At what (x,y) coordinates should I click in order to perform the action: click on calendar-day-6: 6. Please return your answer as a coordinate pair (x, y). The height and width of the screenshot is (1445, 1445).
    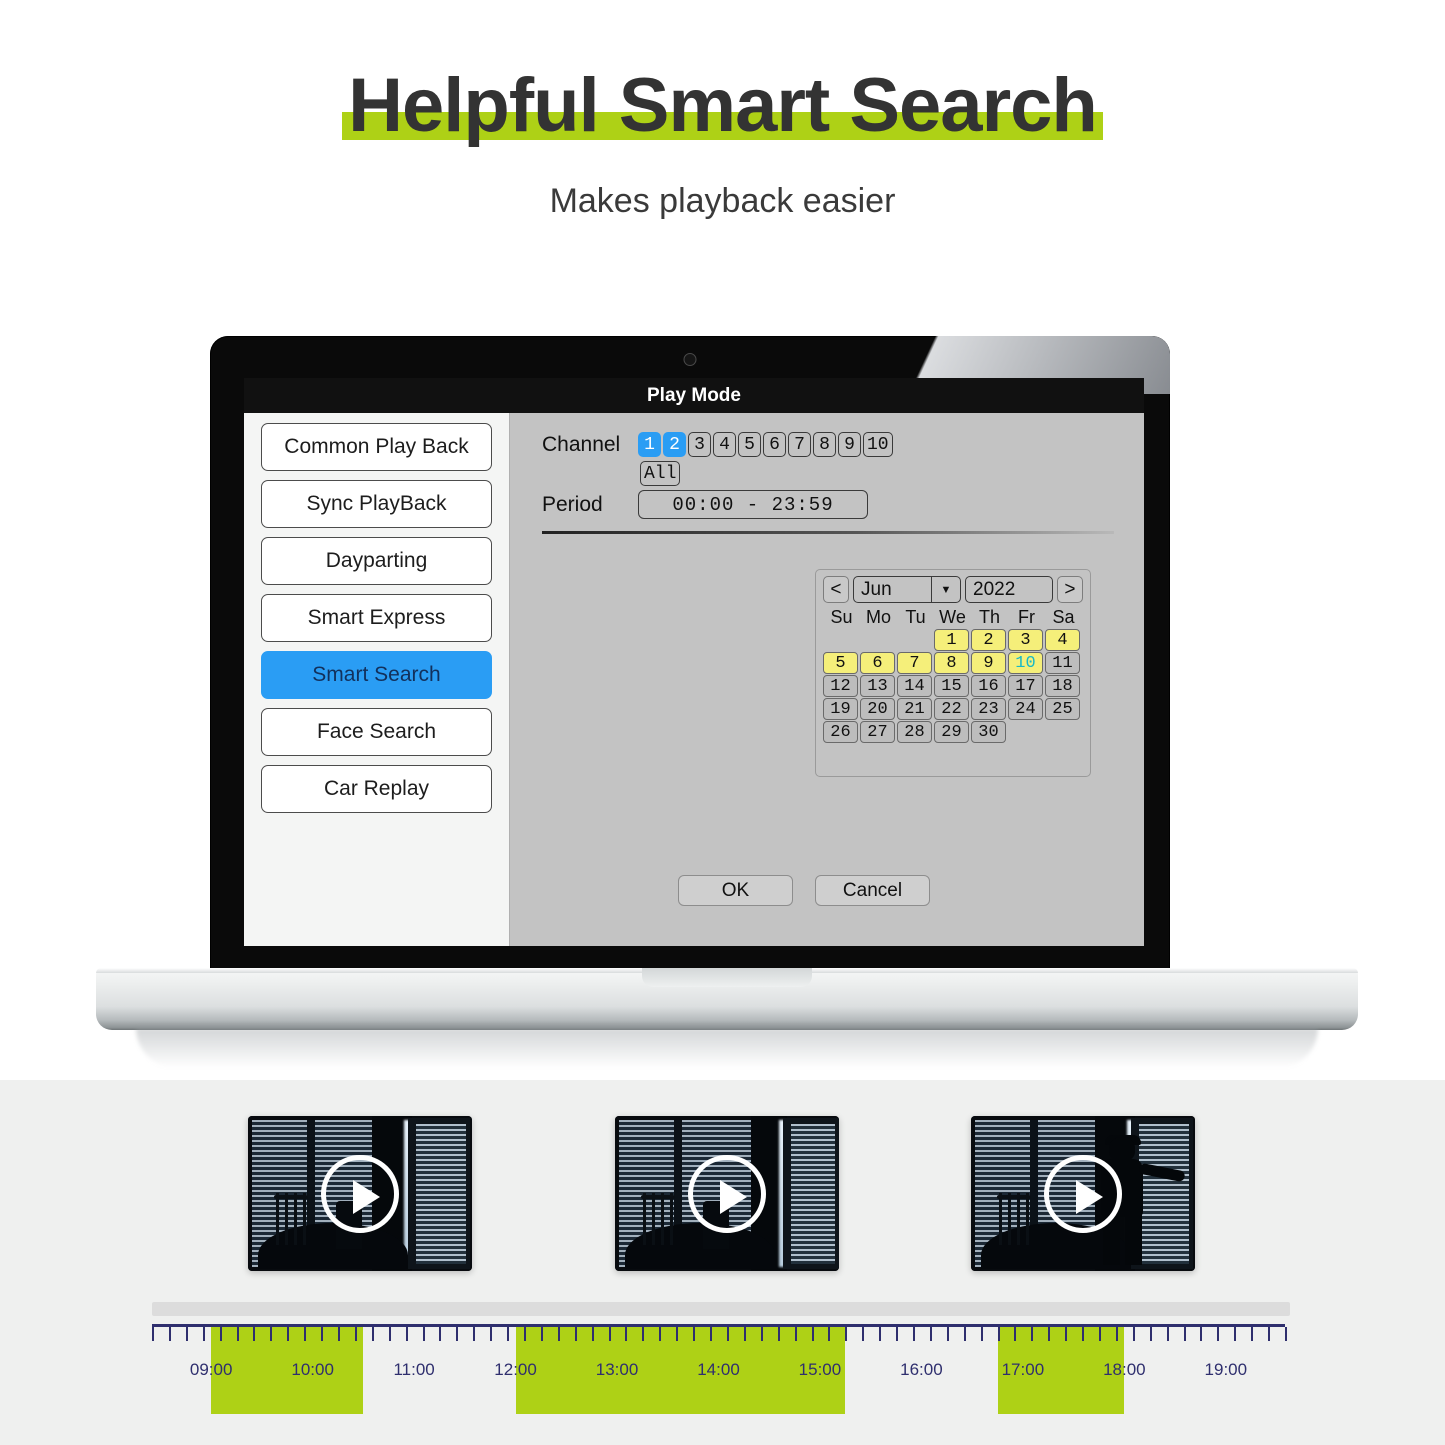
    Looking at the image, I should click on (877, 663).